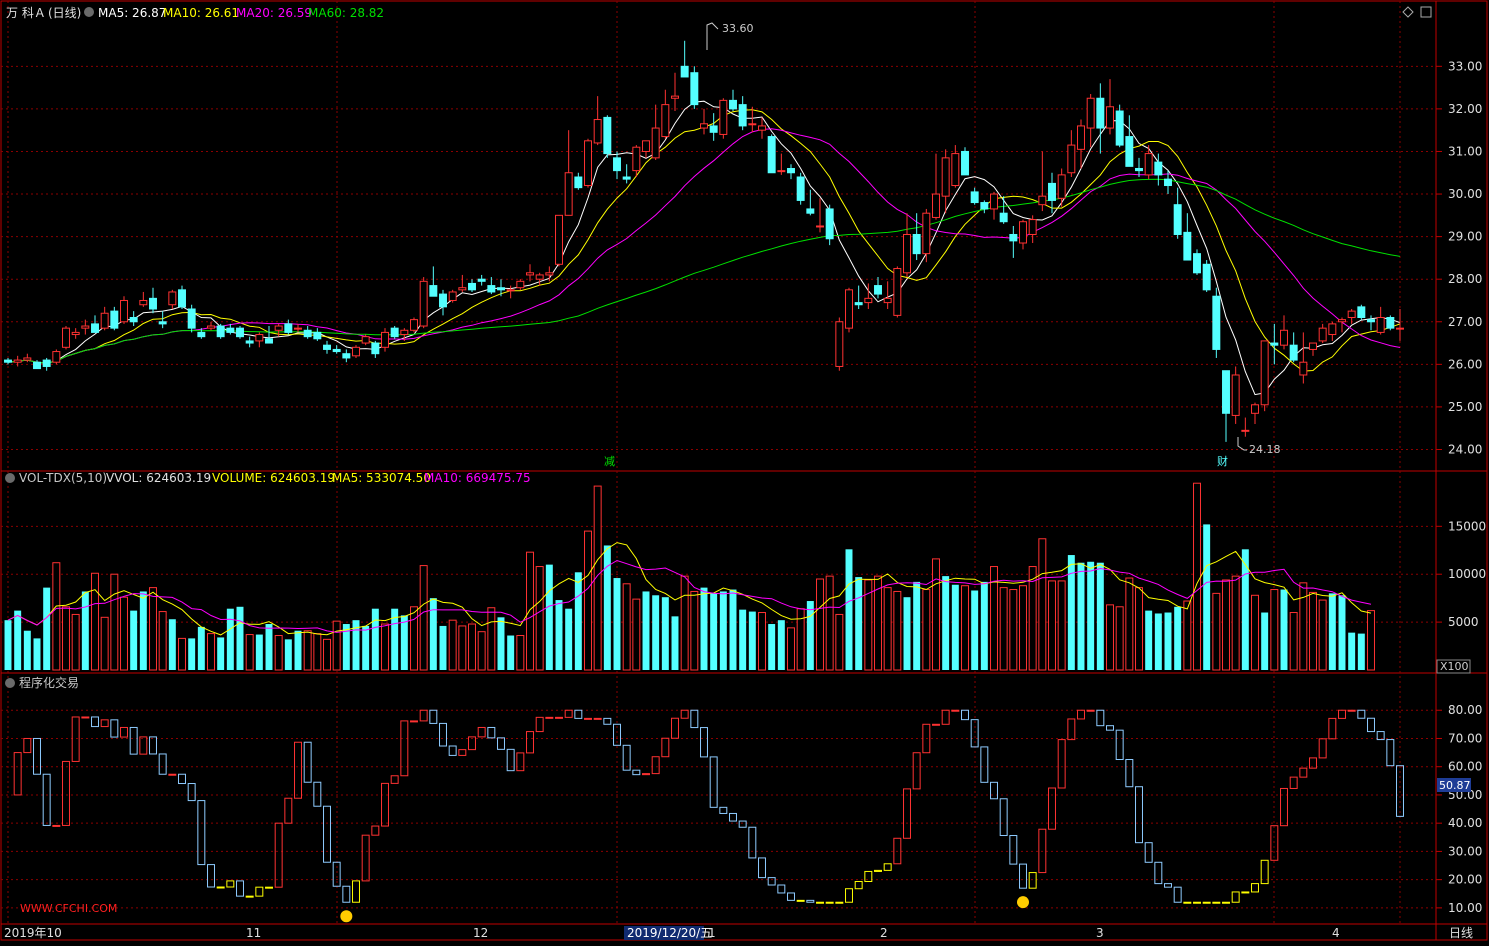  I want to click on indicator-tick-label: 70.00, so click(1465, 738).